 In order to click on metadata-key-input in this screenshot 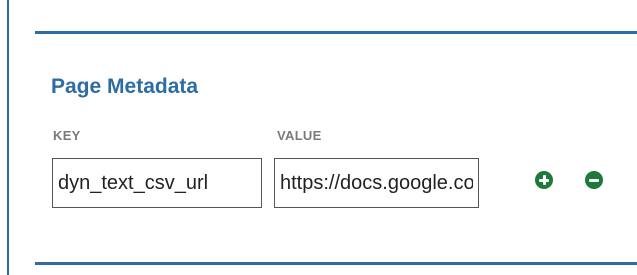, I will do `click(157, 183)`.